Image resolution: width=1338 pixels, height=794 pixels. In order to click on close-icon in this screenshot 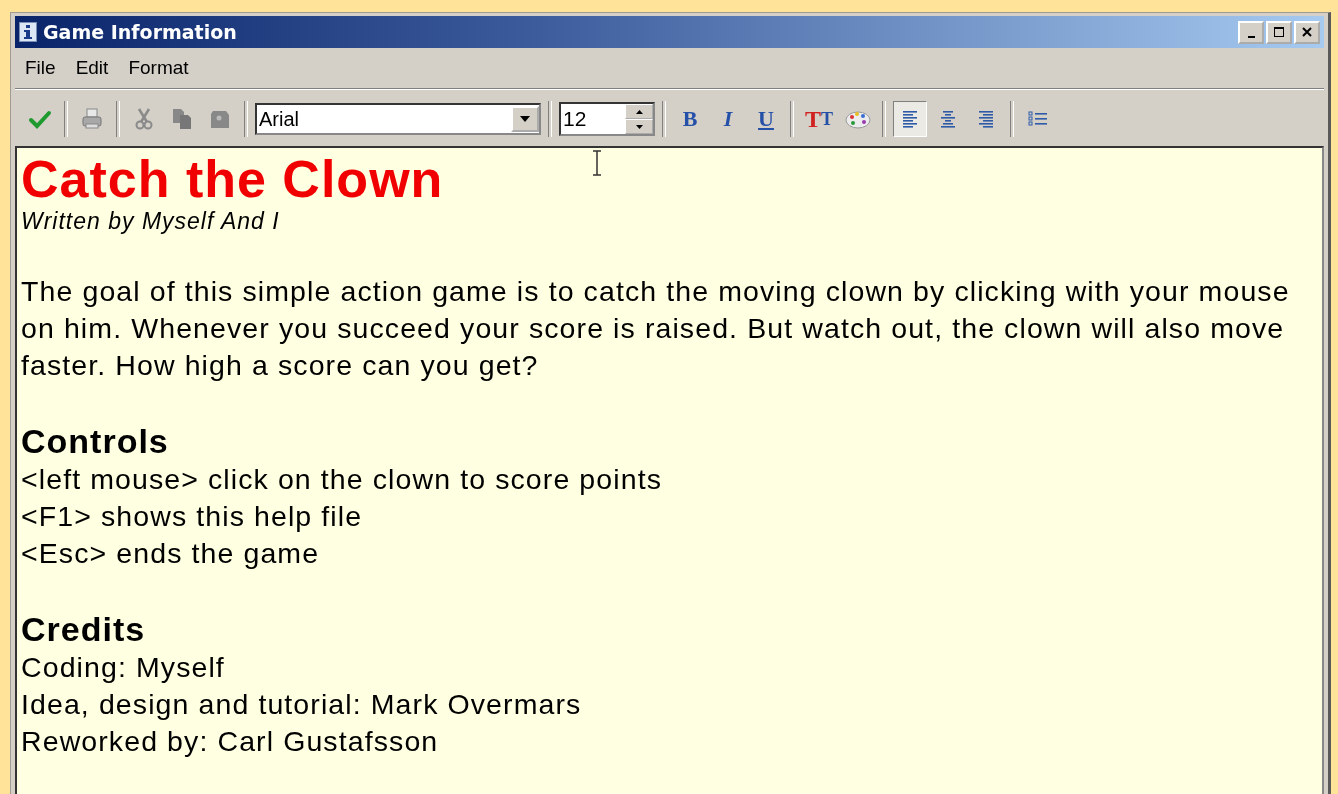, I will do `click(1307, 32)`.